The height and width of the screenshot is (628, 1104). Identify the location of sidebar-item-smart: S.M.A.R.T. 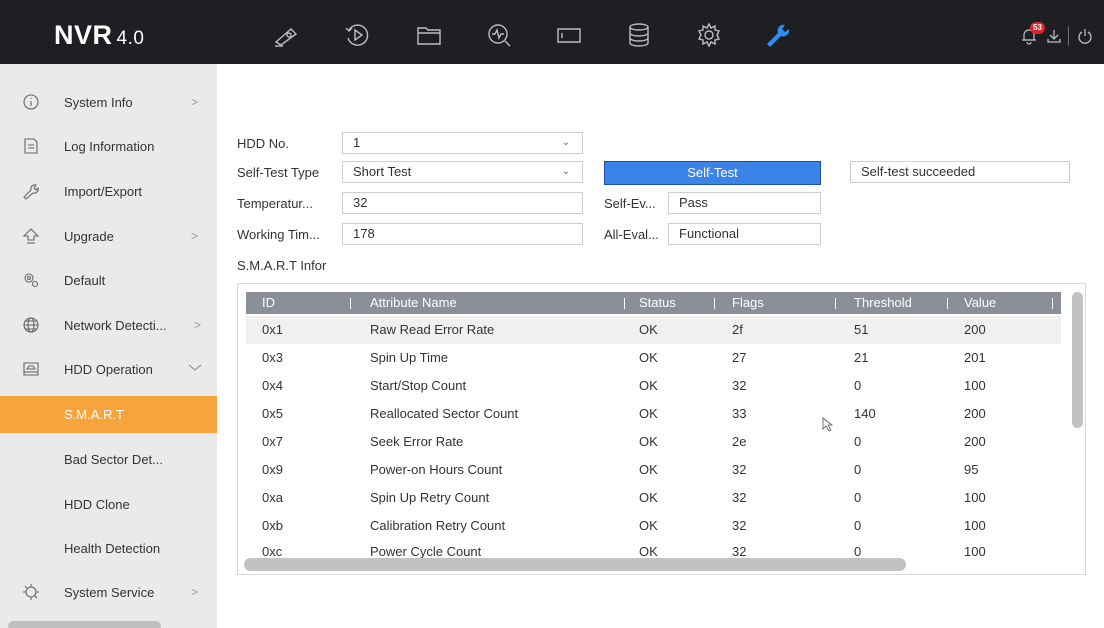
(108, 414).